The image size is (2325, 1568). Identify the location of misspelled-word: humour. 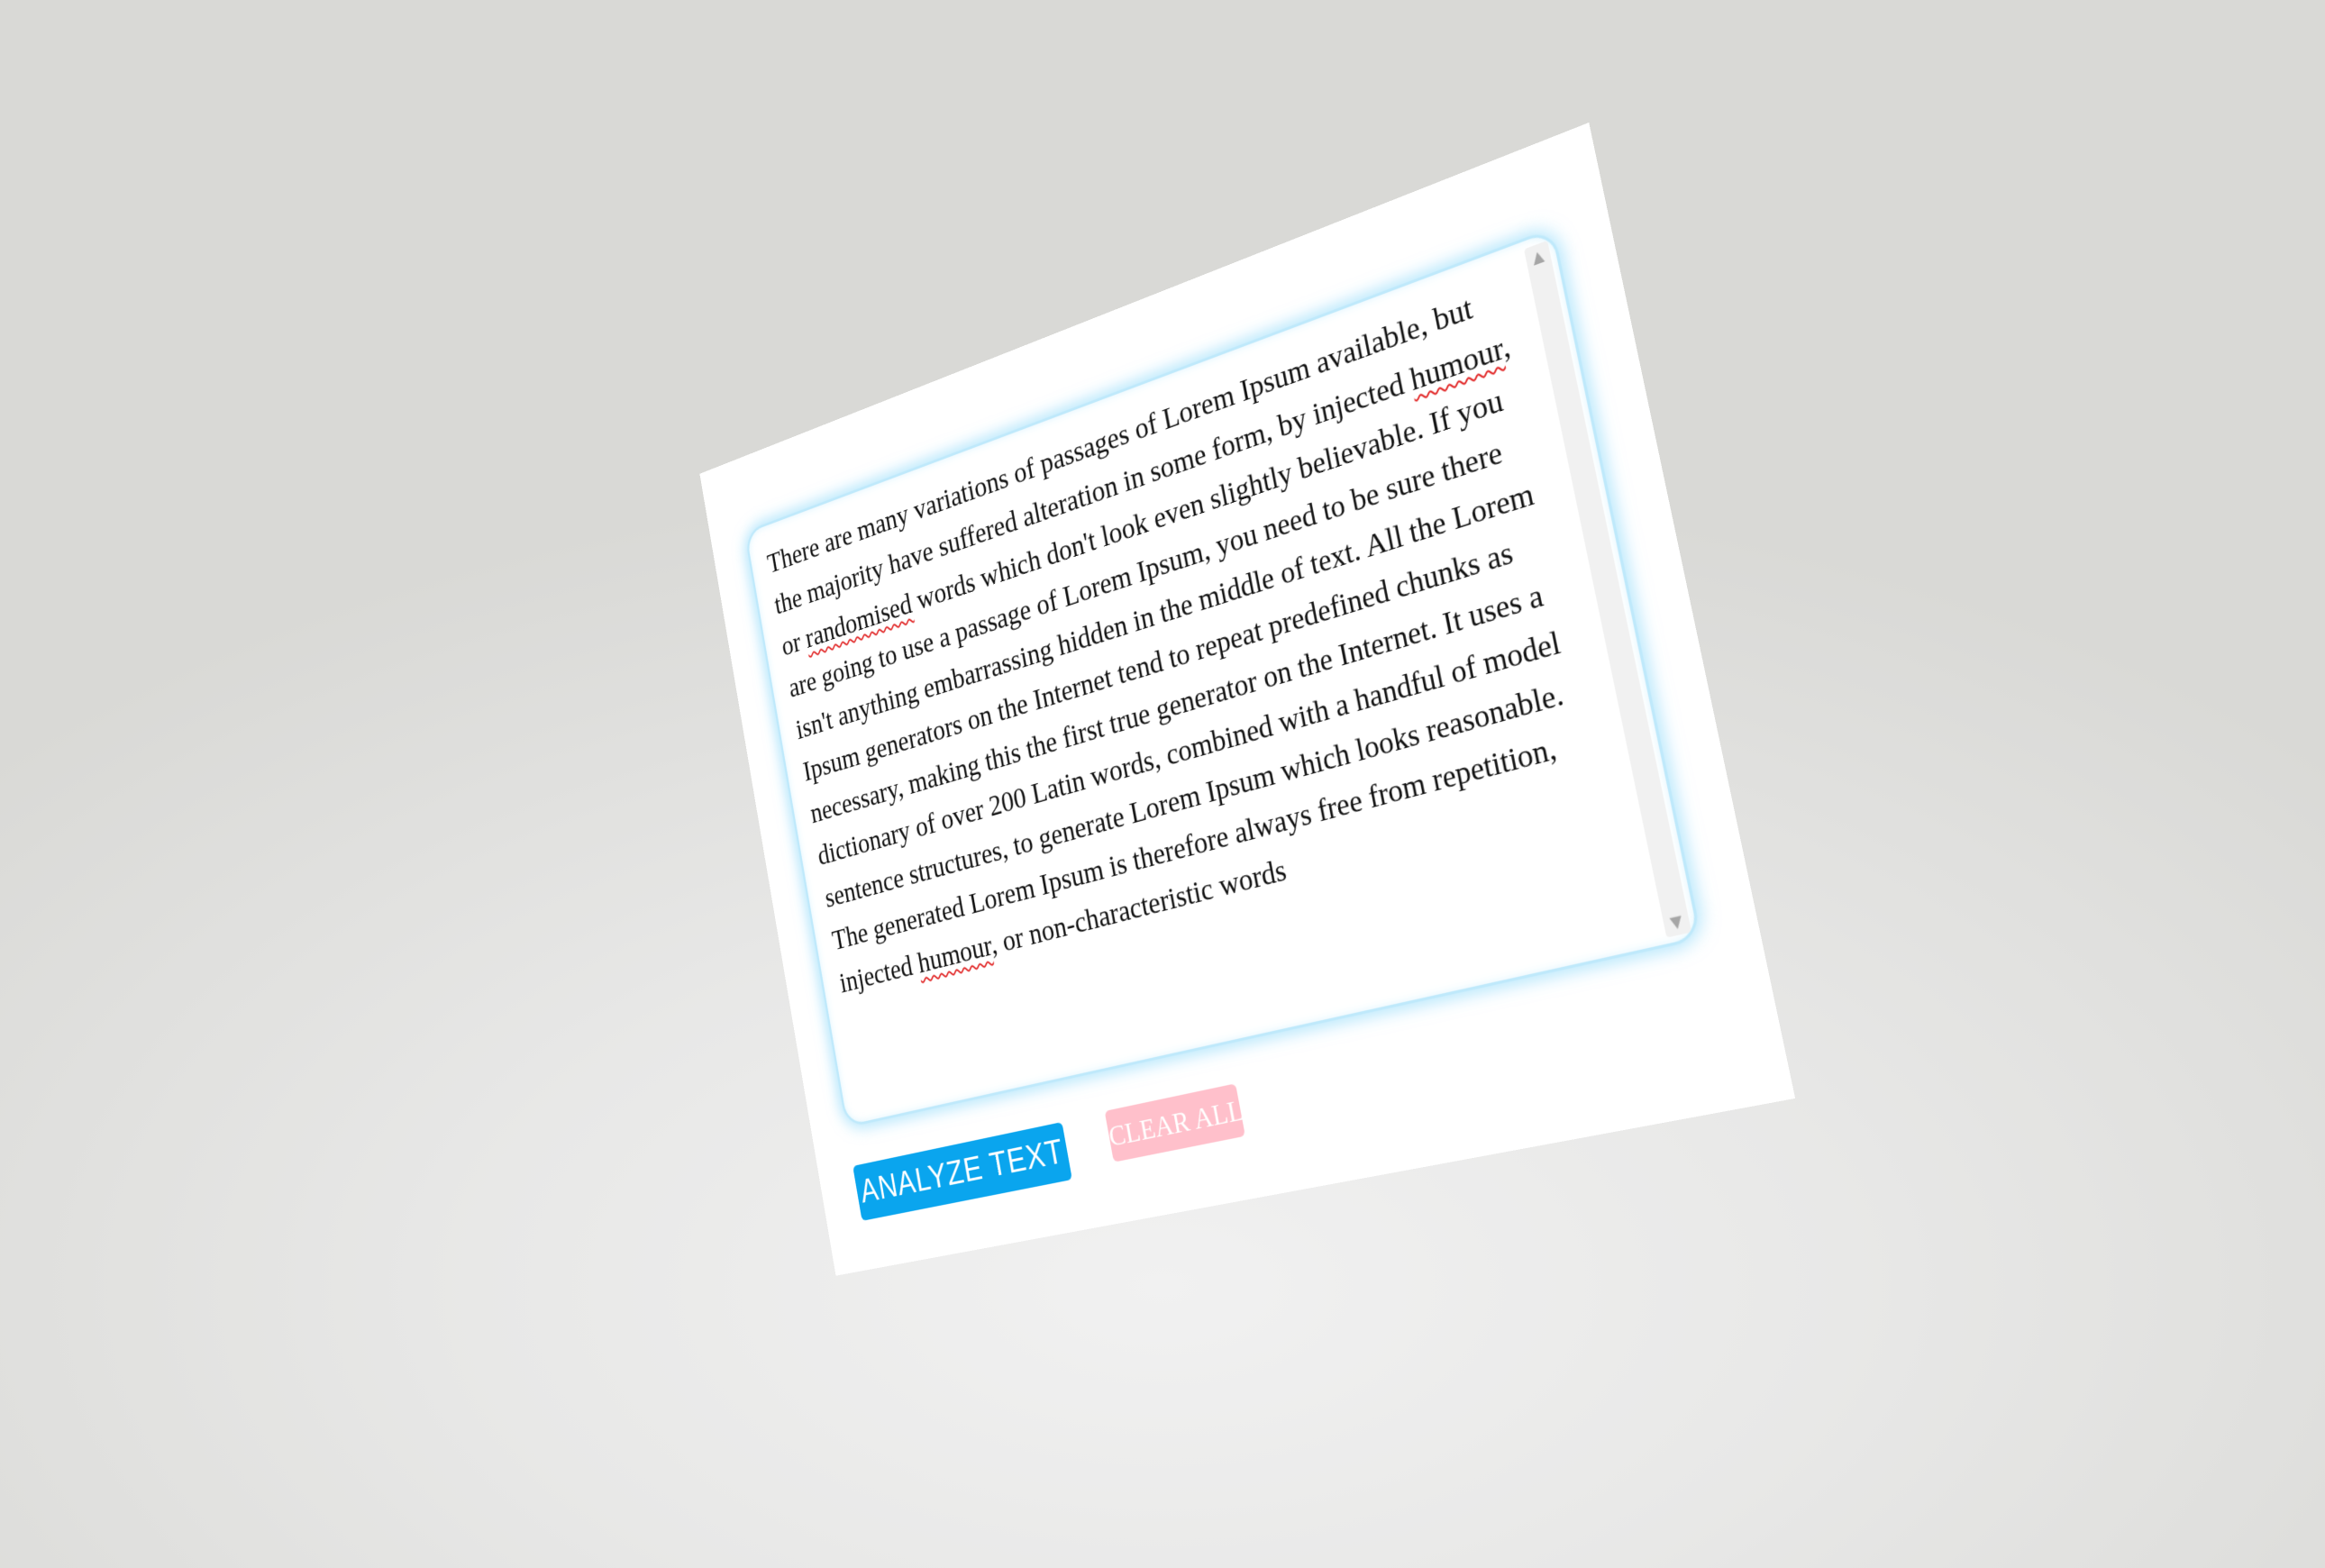
(955, 955).